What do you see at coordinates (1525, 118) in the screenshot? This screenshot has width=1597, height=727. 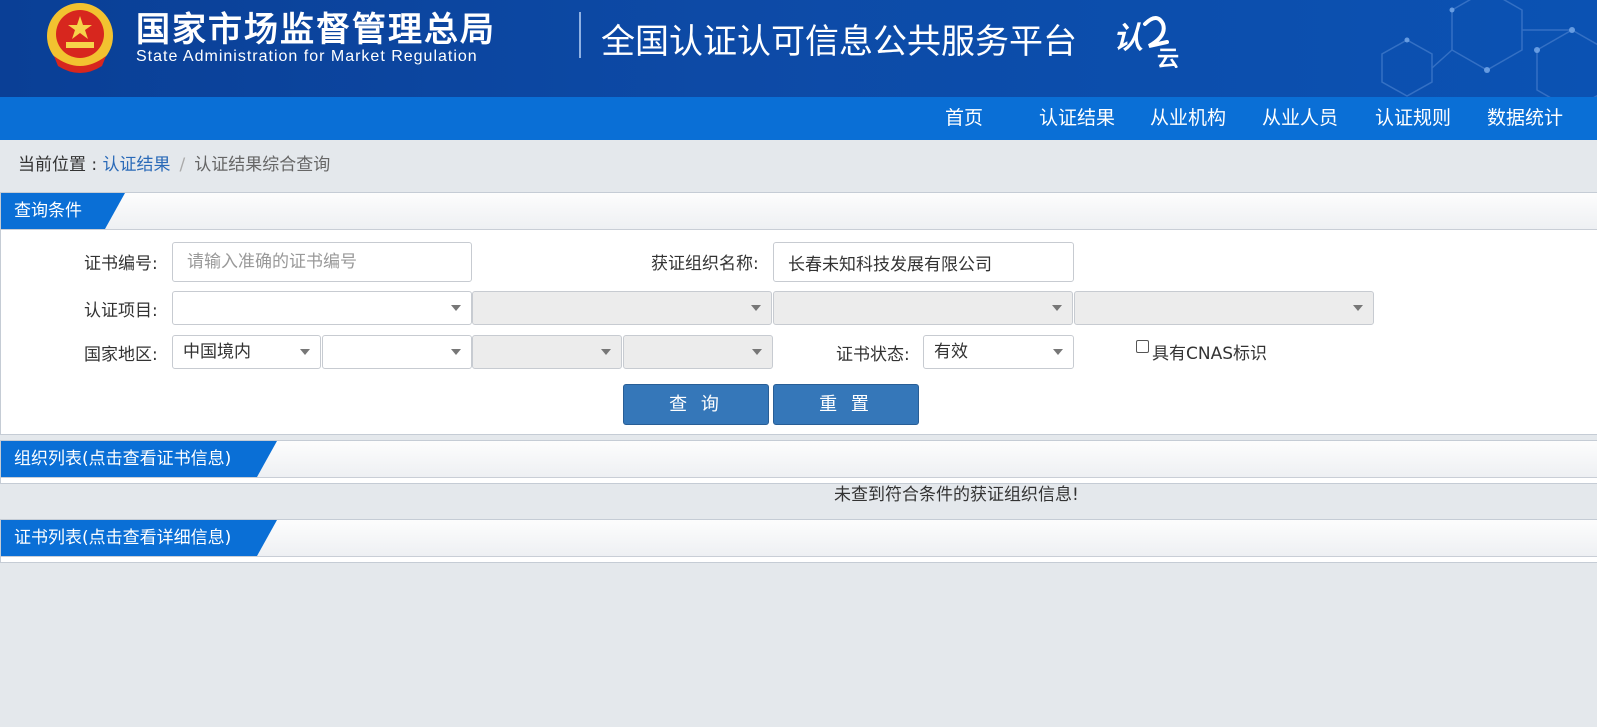 I see `nav-item-statistics: 数据统计` at bounding box center [1525, 118].